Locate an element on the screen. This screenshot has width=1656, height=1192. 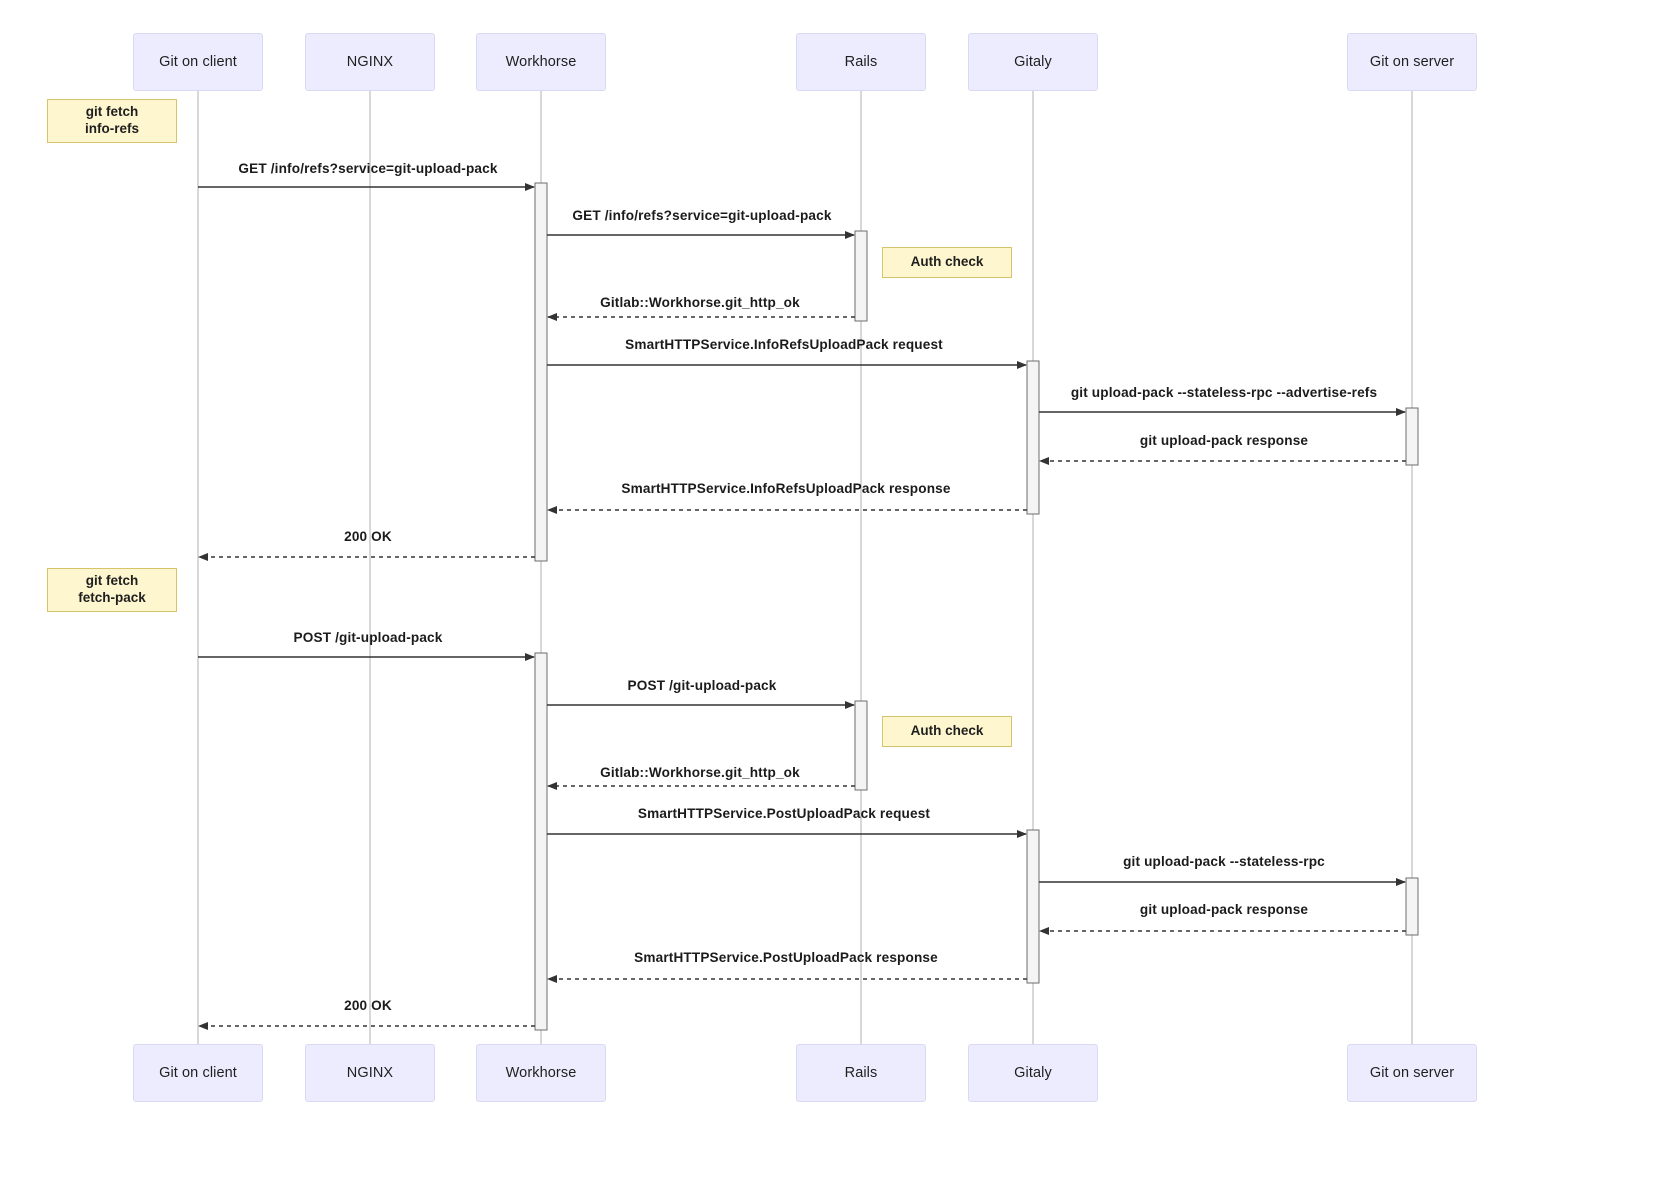
message-label-m13: git upload-pack --stateless-rpc is located at coordinates (1224, 861).